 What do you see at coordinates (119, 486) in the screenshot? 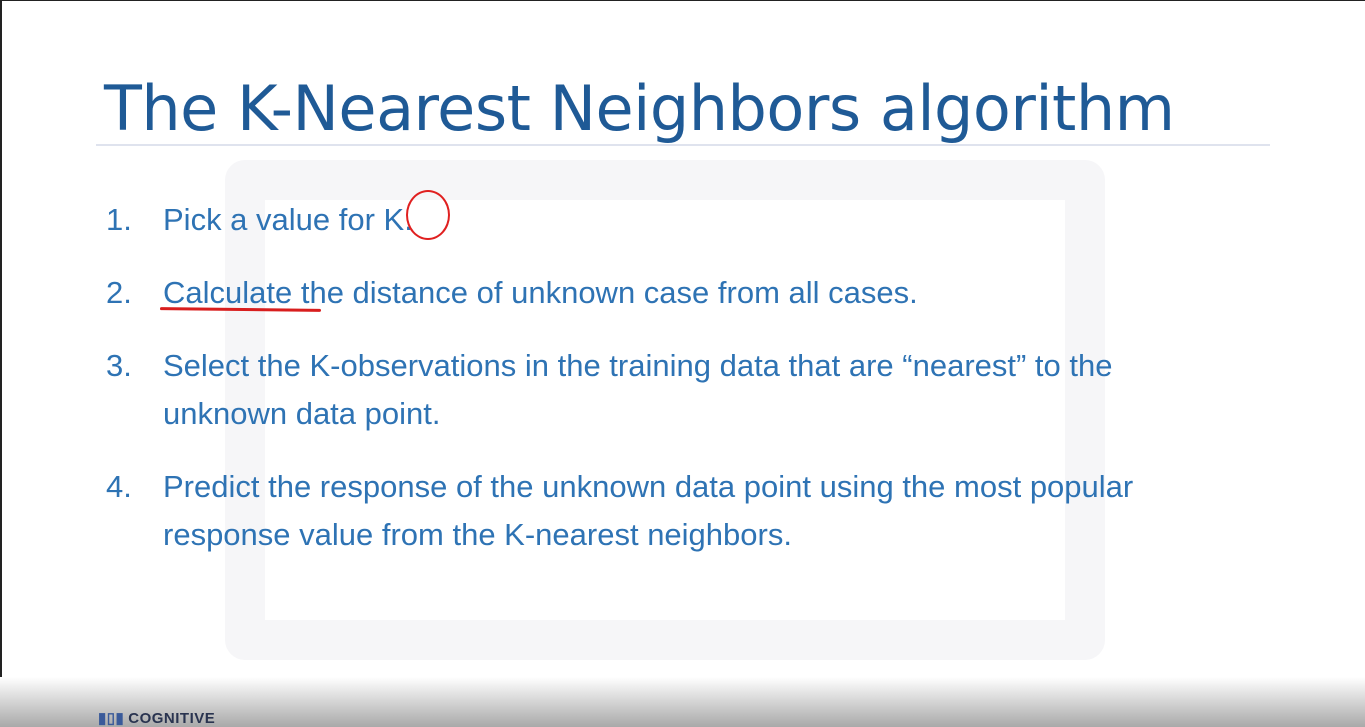
I see `item-number: 4.` at bounding box center [119, 486].